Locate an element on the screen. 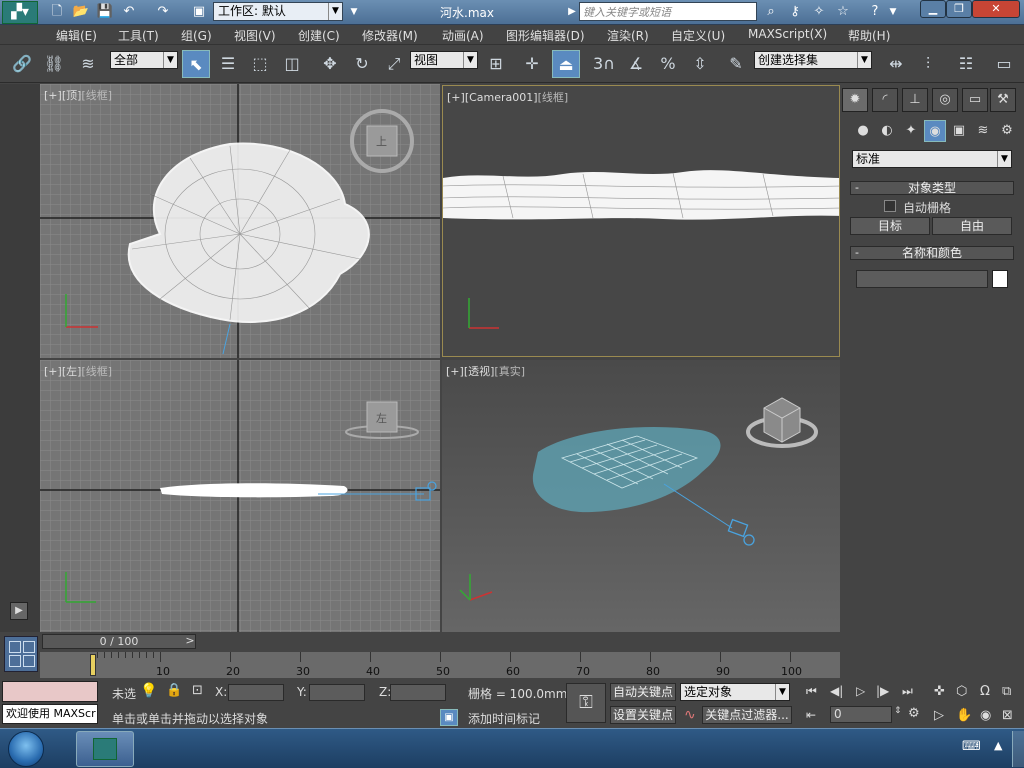  binoculars-icon: ⌕ is located at coordinates (771, 12).